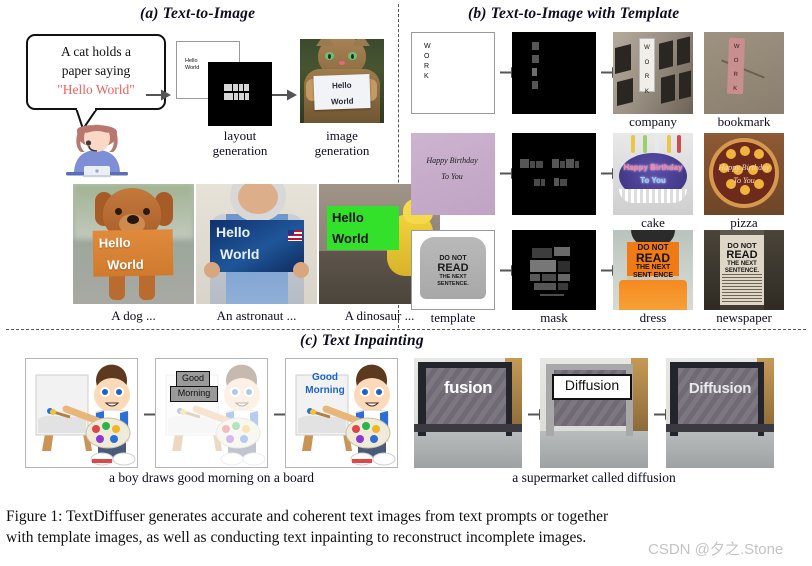  What do you see at coordinates (133, 253) in the screenshot?
I see `dog-sign: Hello World` at bounding box center [133, 253].